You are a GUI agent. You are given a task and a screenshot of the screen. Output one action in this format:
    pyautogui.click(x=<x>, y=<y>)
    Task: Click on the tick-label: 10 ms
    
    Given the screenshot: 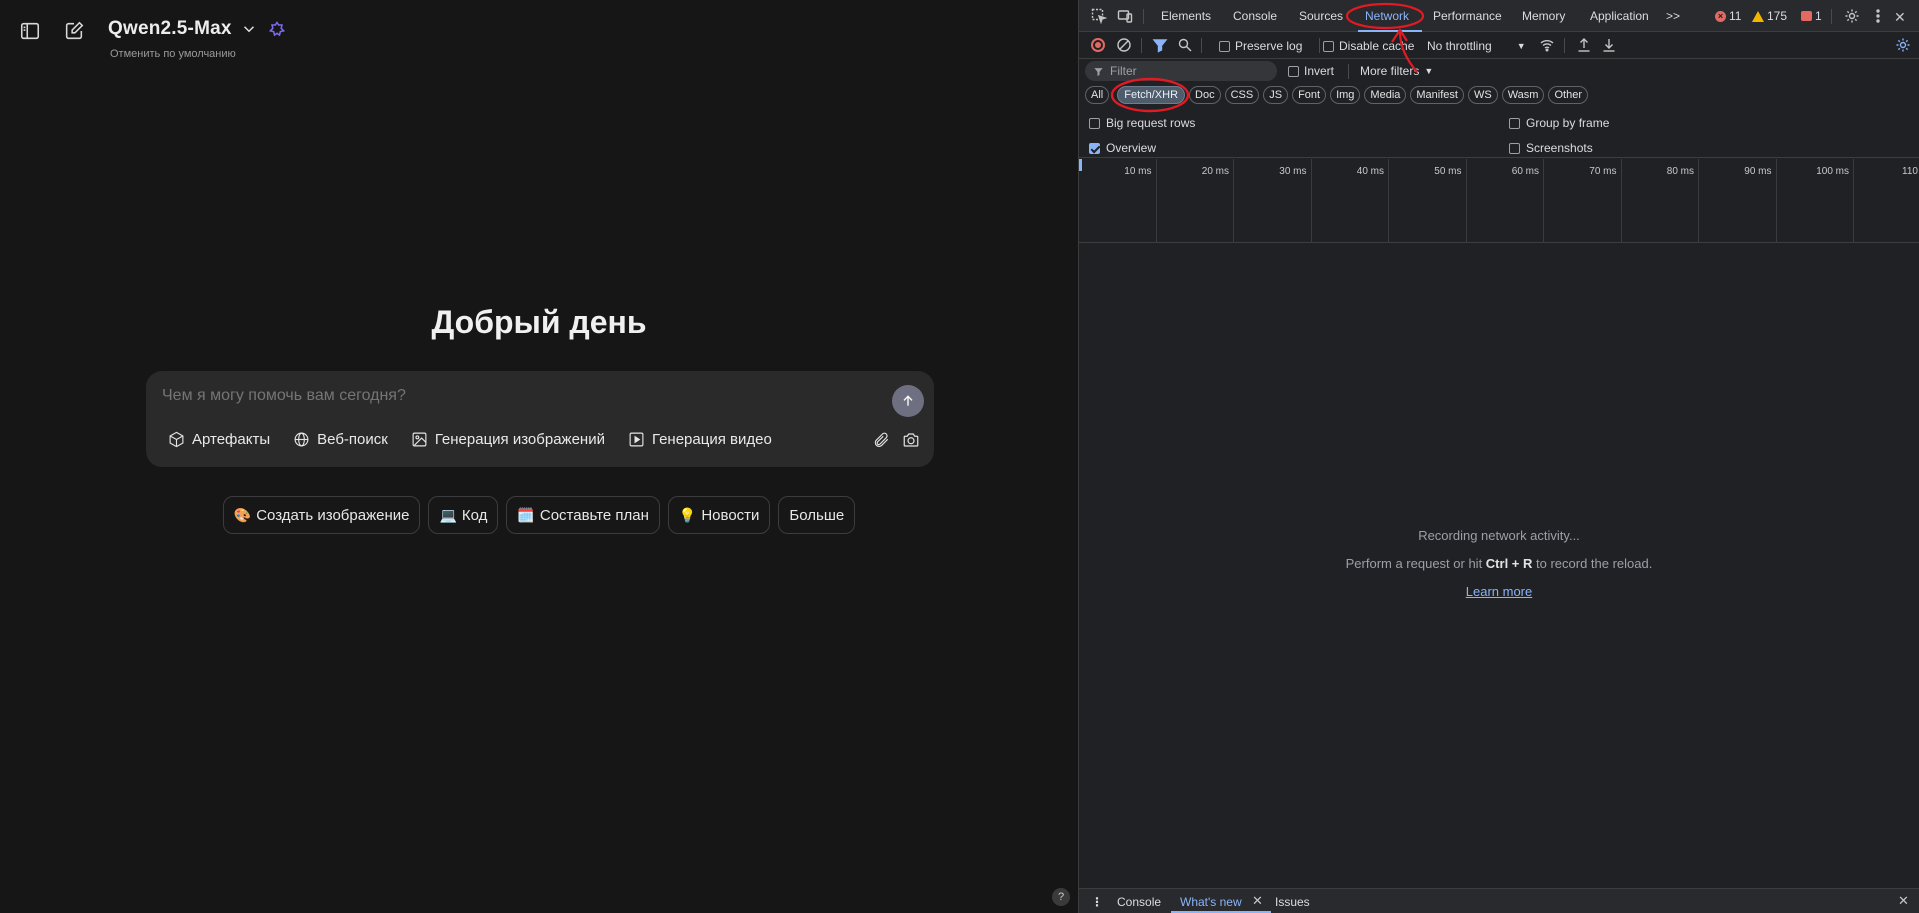 What is the action you would take?
    pyautogui.click(x=1138, y=171)
    